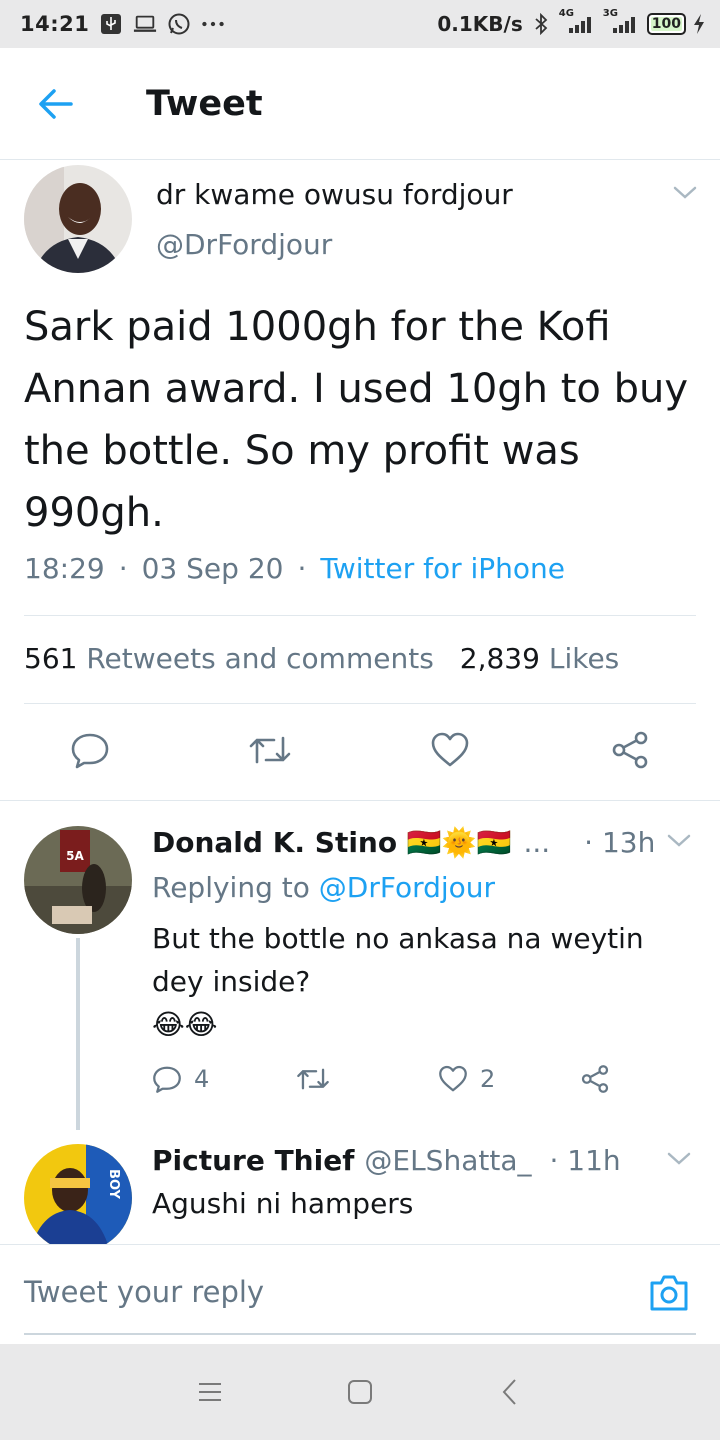 The width and height of the screenshot is (720, 1440). I want to click on battery-icon: 100, so click(666, 24).